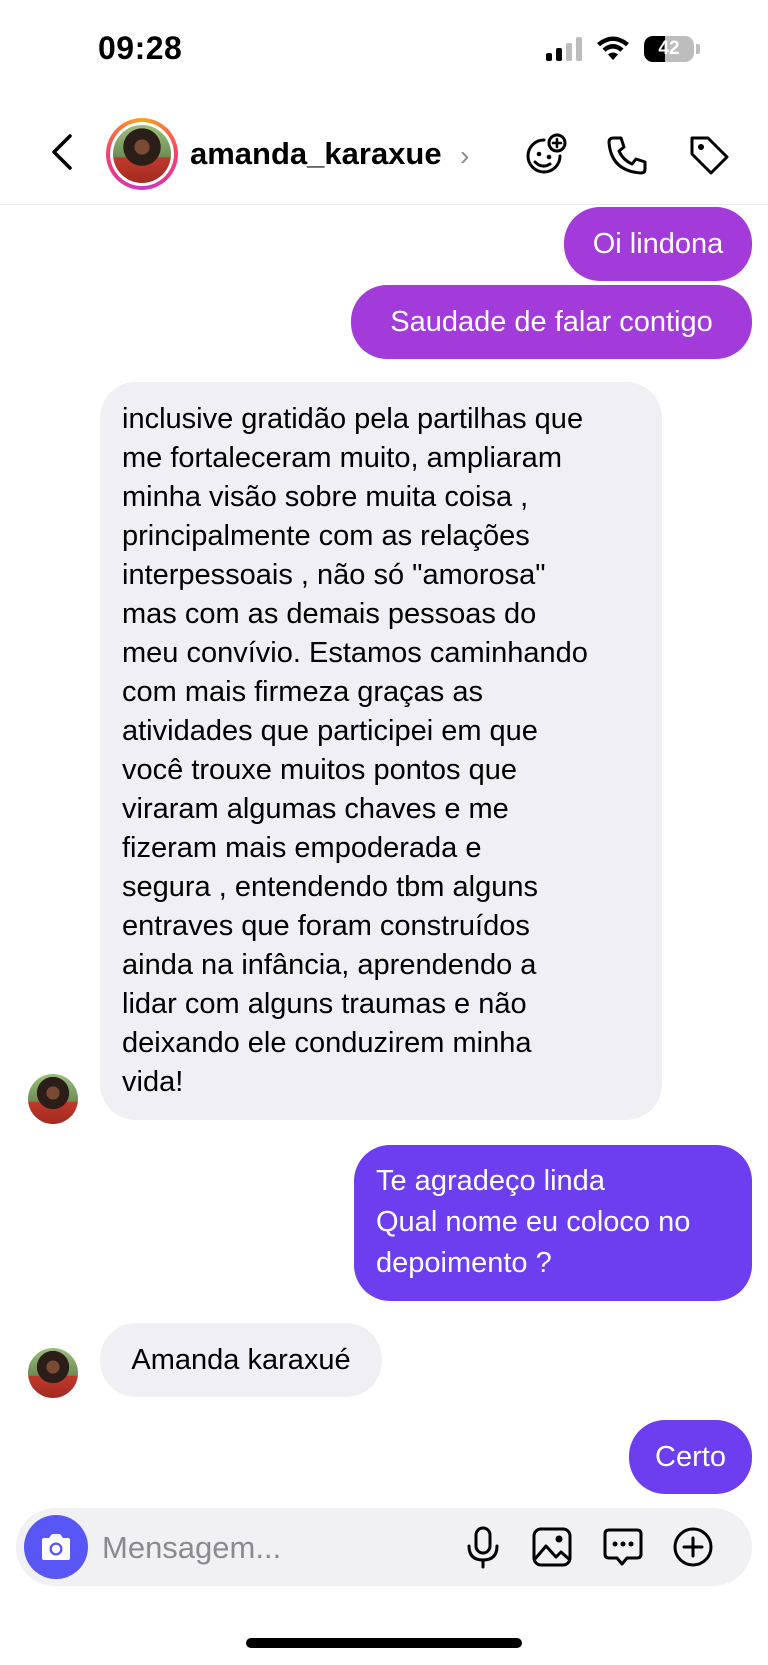 This screenshot has height=1665, width=768. What do you see at coordinates (140, 48) in the screenshot?
I see `status-time: 09:28` at bounding box center [140, 48].